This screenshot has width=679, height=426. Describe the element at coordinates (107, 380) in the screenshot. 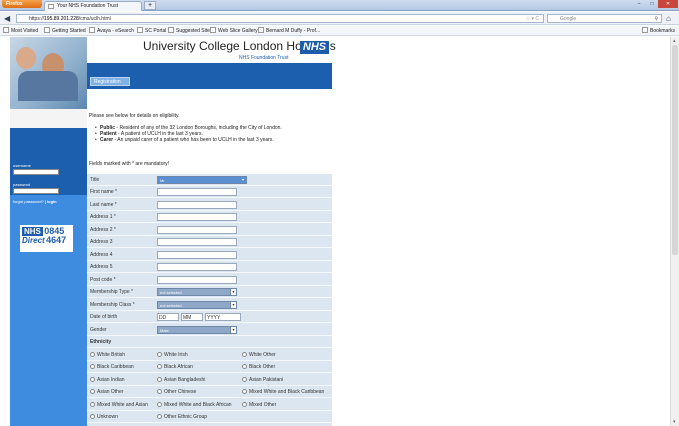

I see `ethnicity-radio: Asian Indian` at that location.